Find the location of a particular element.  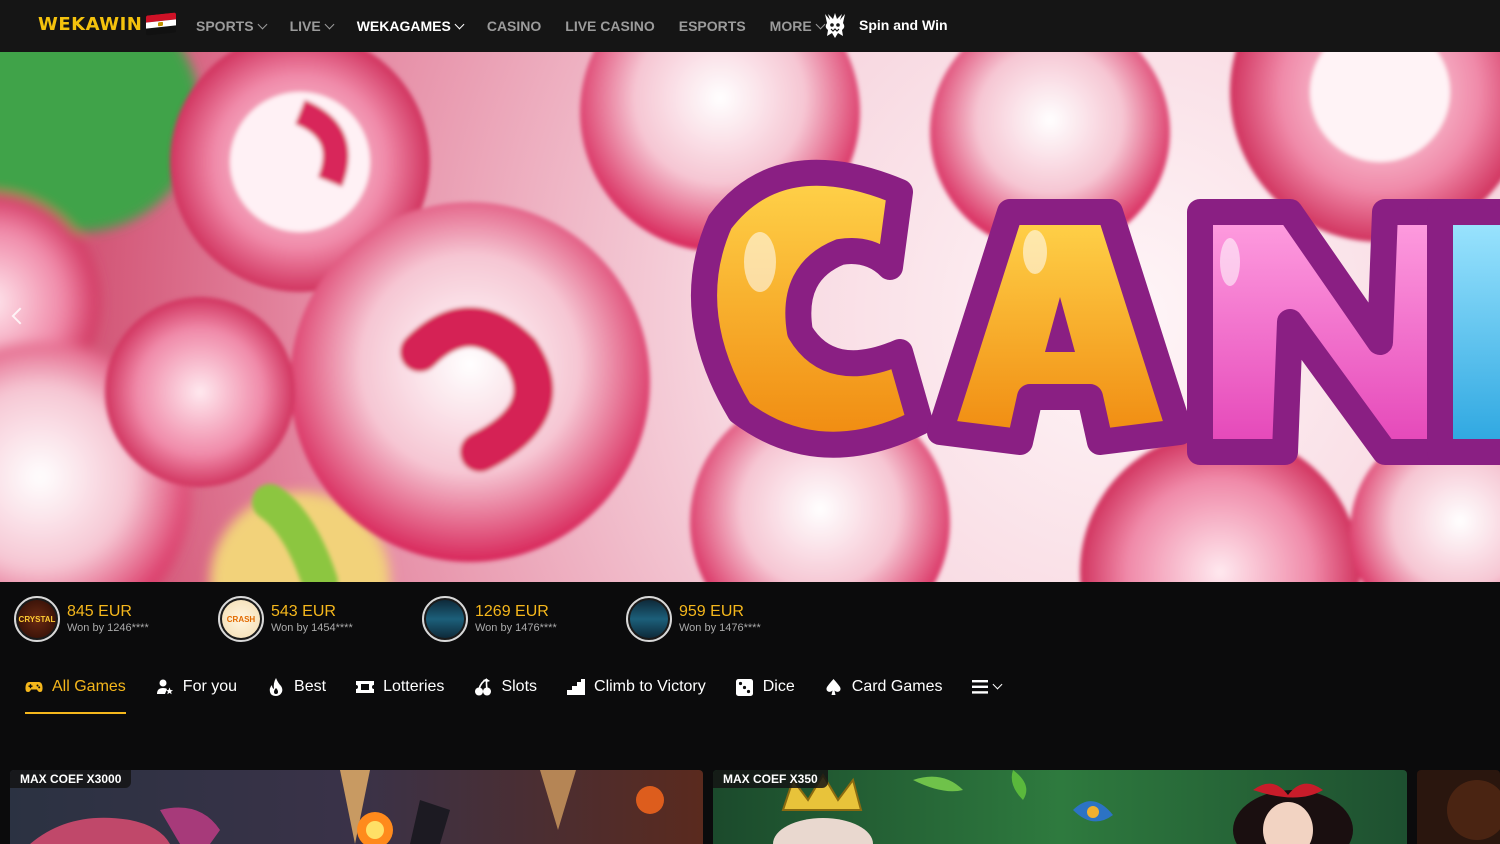

winner-item: 959 EUR Won by 1476**** is located at coordinates (693, 619).